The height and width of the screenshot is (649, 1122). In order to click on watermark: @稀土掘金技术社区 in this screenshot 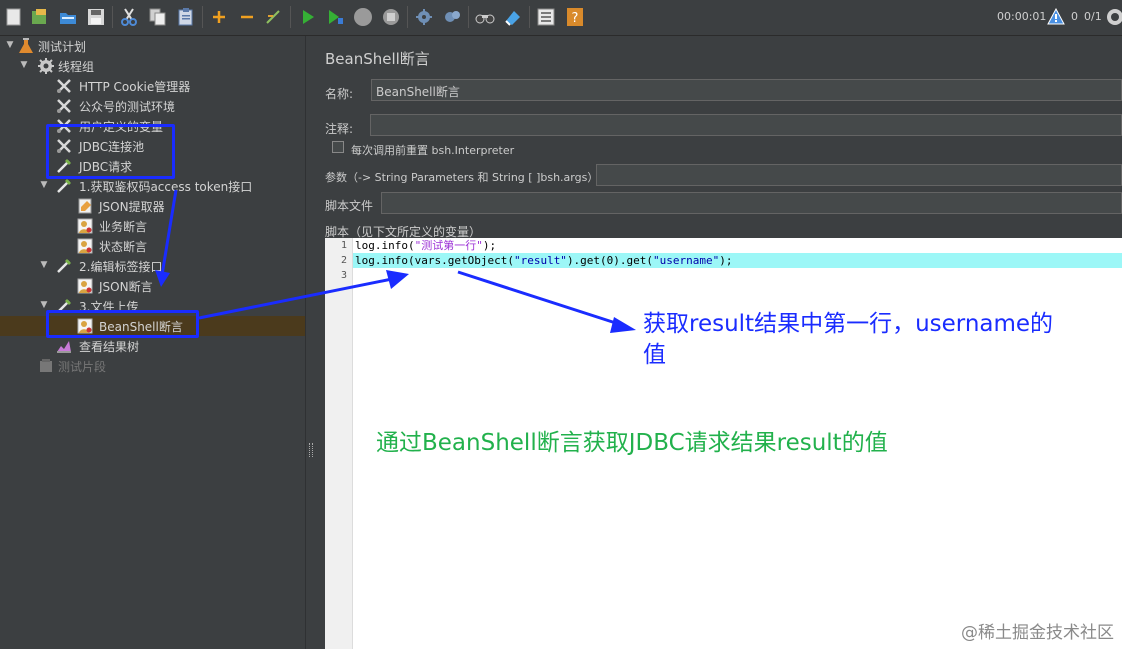, I will do `click(1037, 633)`.